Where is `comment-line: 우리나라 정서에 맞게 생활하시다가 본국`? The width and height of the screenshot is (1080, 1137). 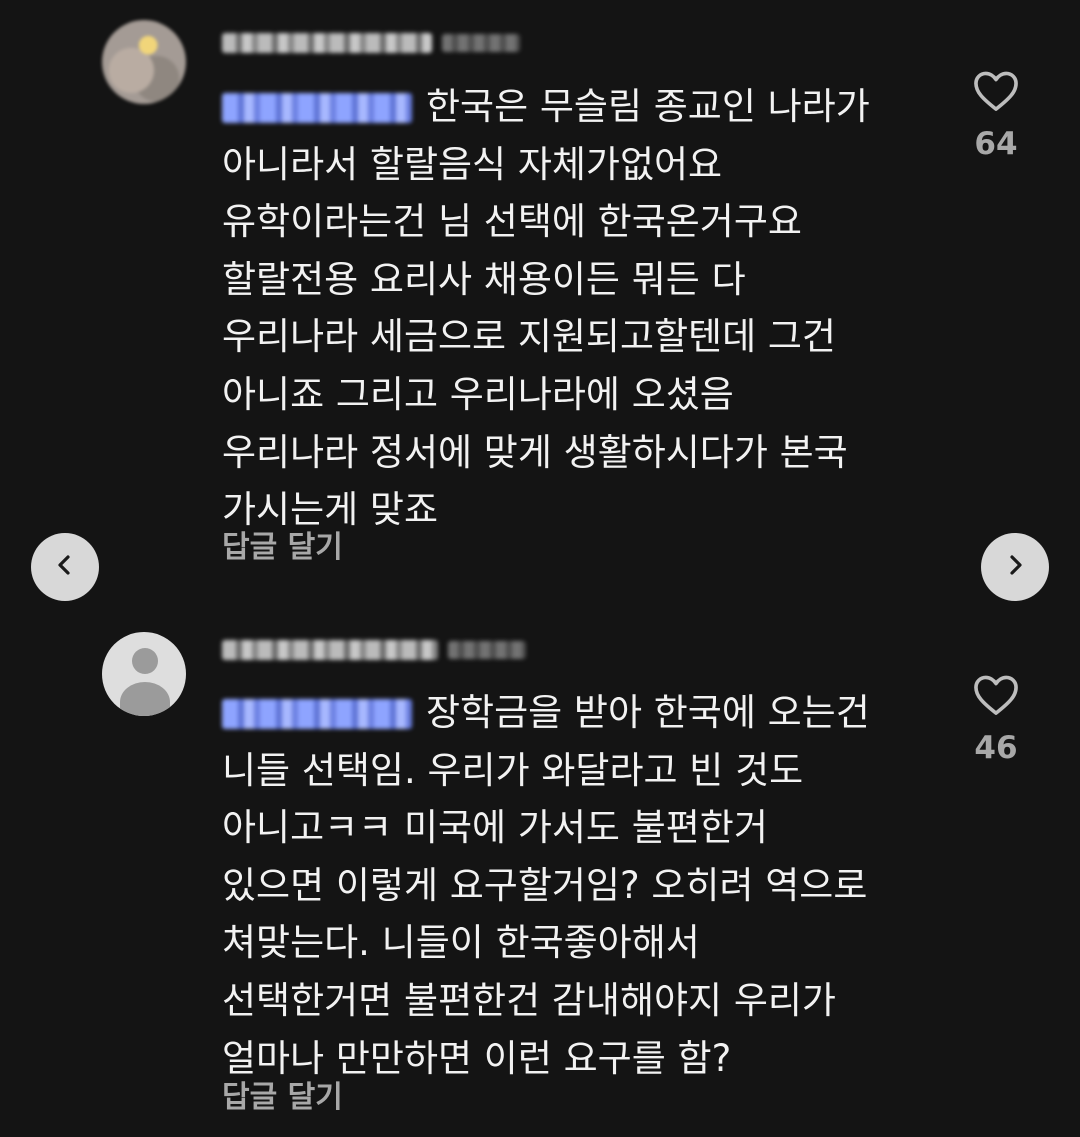 comment-line: 우리나라 정서에 맞게 생활하시다가 본국 is located at coordinates (535, 452).